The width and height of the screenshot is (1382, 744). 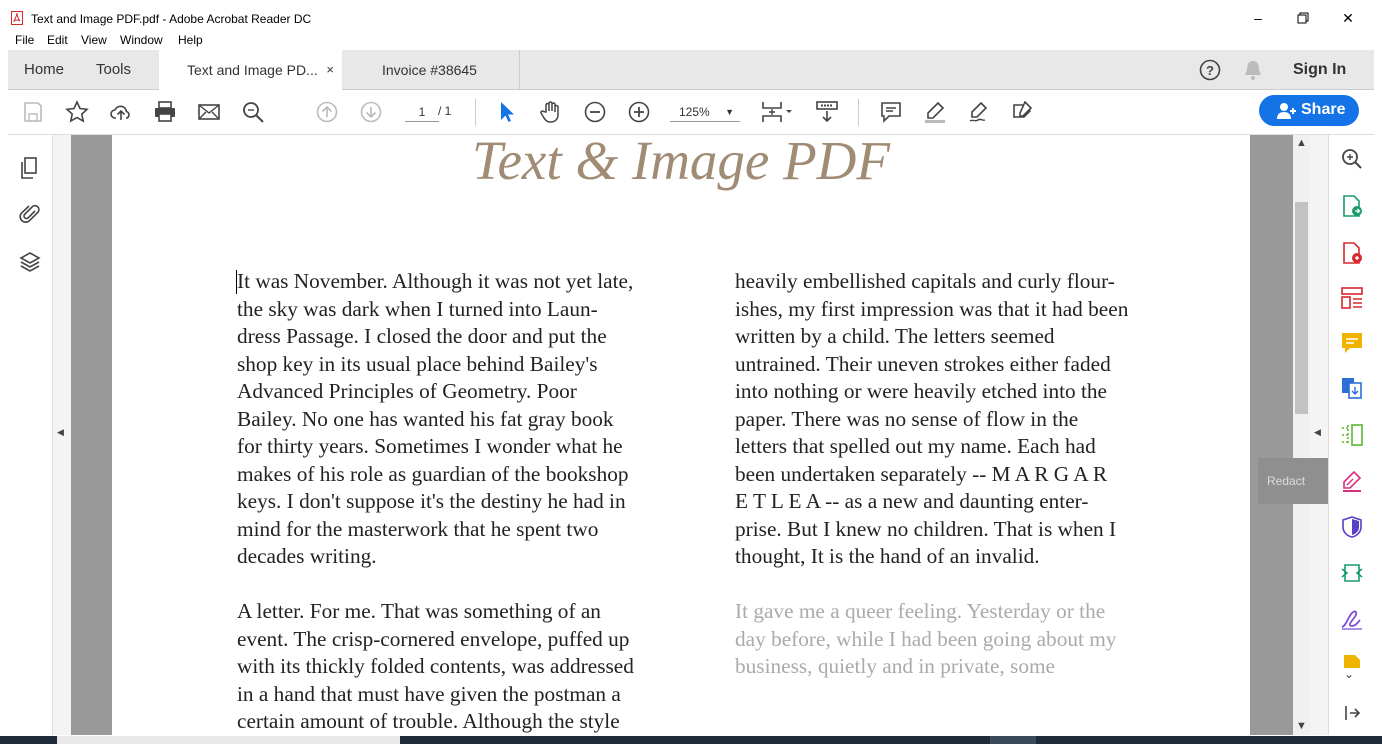 I want to click on bookmark-star-icon, so click(x=77, y=112).